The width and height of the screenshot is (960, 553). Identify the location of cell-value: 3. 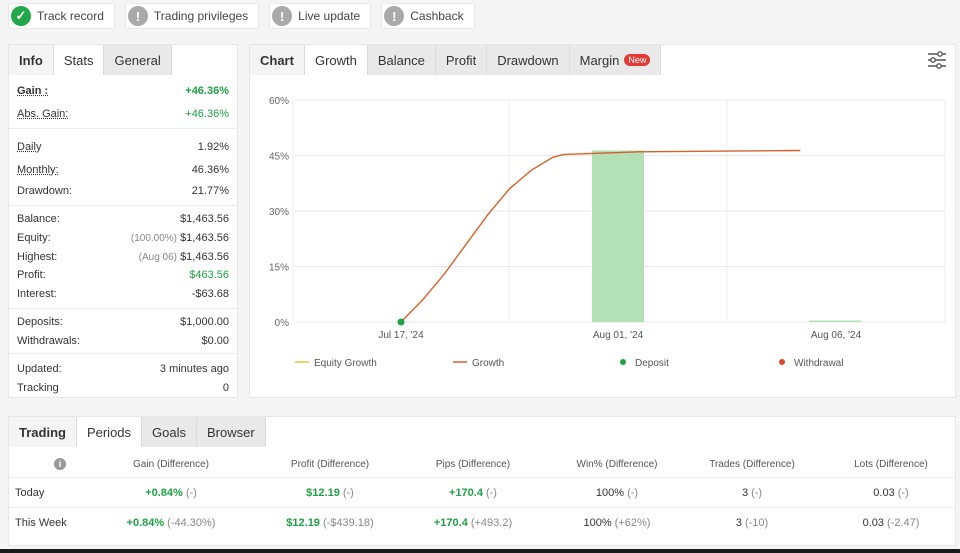
(745, 492).